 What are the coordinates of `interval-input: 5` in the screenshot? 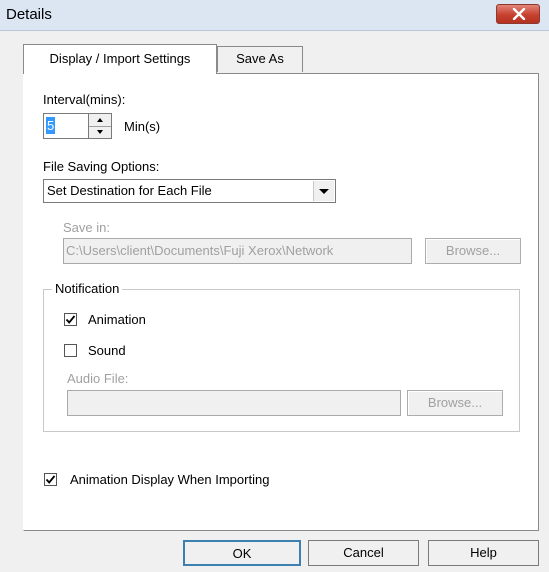 It's located at (66, 126).